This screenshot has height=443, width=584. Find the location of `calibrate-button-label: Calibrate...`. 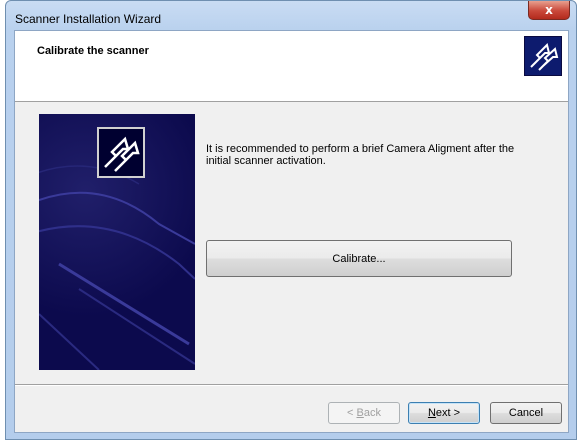

calibrate-button-label: Calibrate... is located at coordinates (359, 258).